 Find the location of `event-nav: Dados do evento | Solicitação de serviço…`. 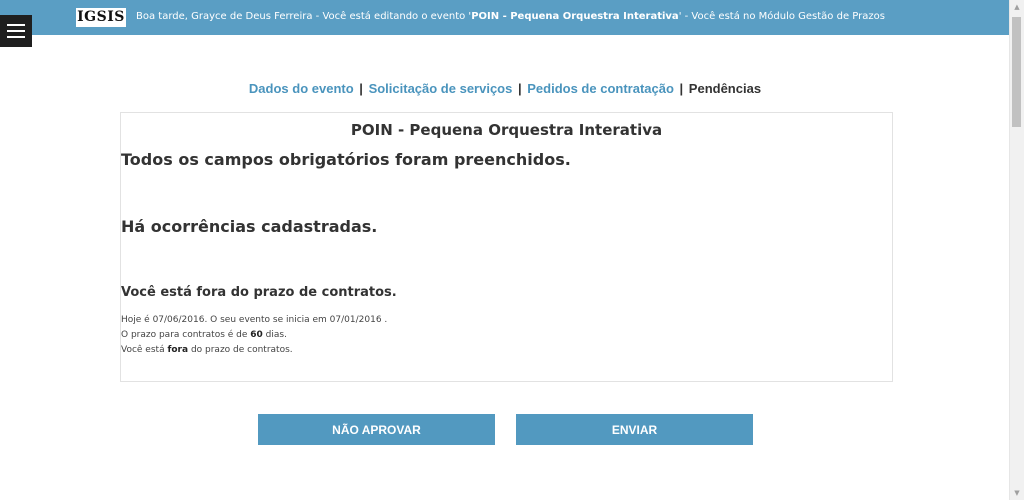

event-nav: Dados do evento | Solicitação de serviço… is located at coordinates (505, 88).